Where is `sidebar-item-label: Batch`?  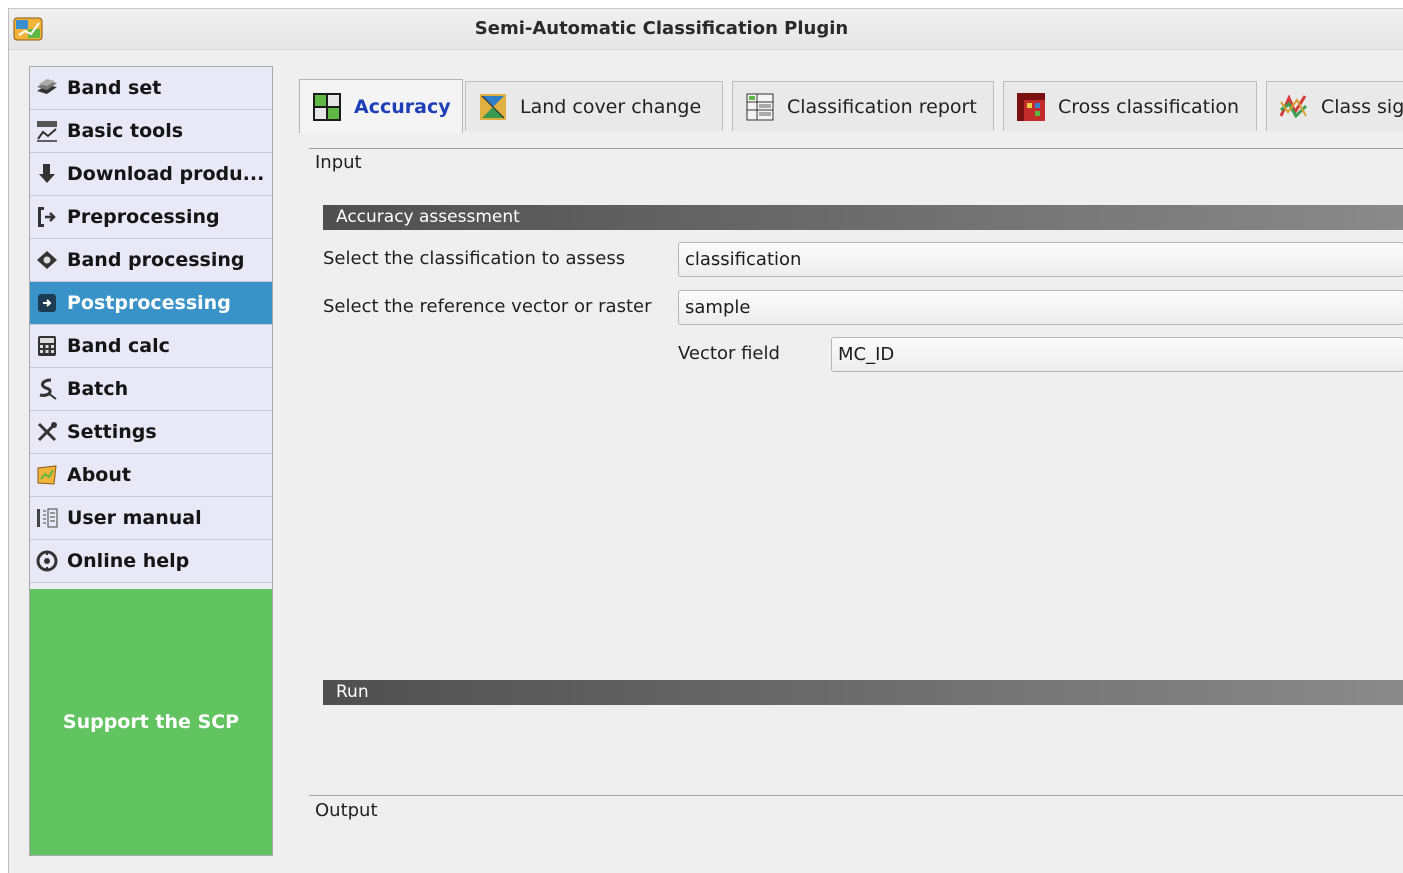 sidebar-item-label: Batch is located at coordinates (98, 389).